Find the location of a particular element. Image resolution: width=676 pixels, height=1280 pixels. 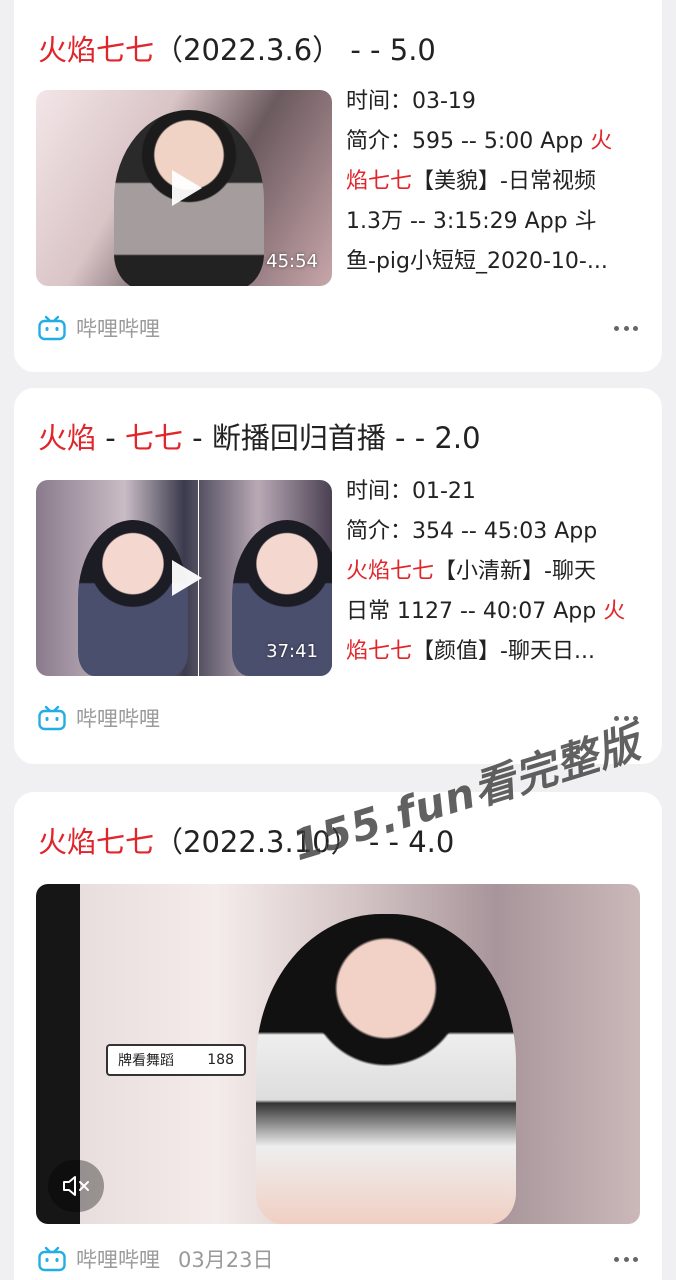

intro-line: 简介：595 -- 5:00 App 火 is located at coordinates (479, 141).